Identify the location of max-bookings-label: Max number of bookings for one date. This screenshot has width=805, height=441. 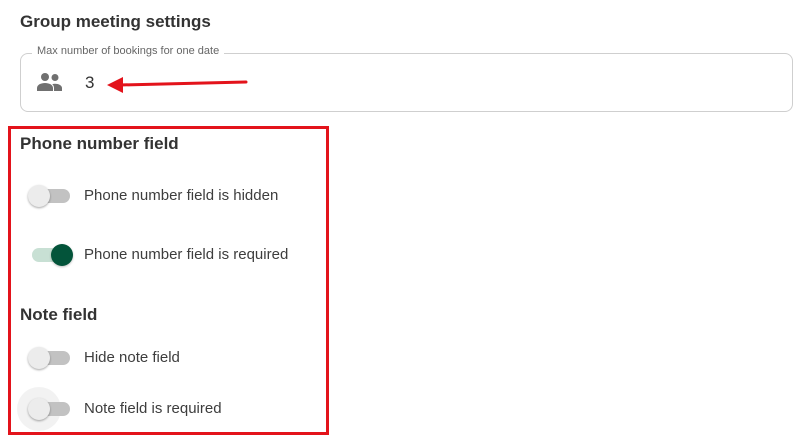
(128, 51).